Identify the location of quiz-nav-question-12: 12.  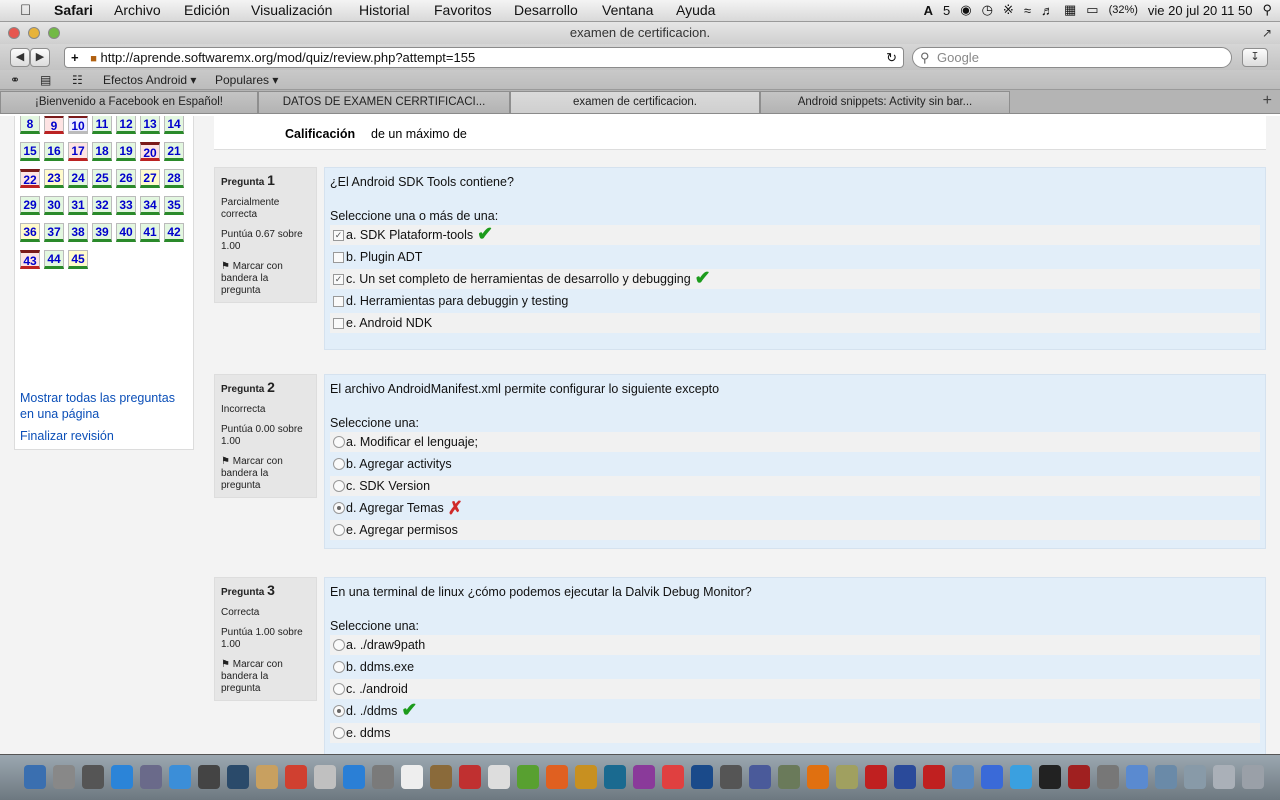
(126, 125).